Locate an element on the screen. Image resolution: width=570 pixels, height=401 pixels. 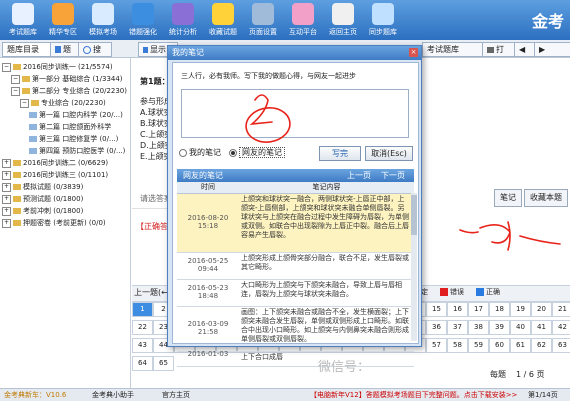
note-time: 2016-05-23 18:48 is located at coordinates (208, 292).